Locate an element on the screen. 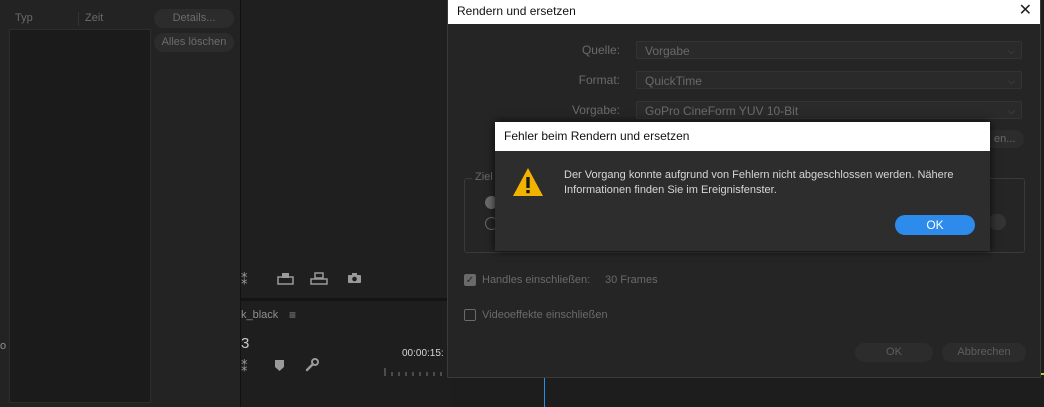 Image resolution: width=1044 pixels, height=407 pixels. events-list is located at coordinates (80, 216).